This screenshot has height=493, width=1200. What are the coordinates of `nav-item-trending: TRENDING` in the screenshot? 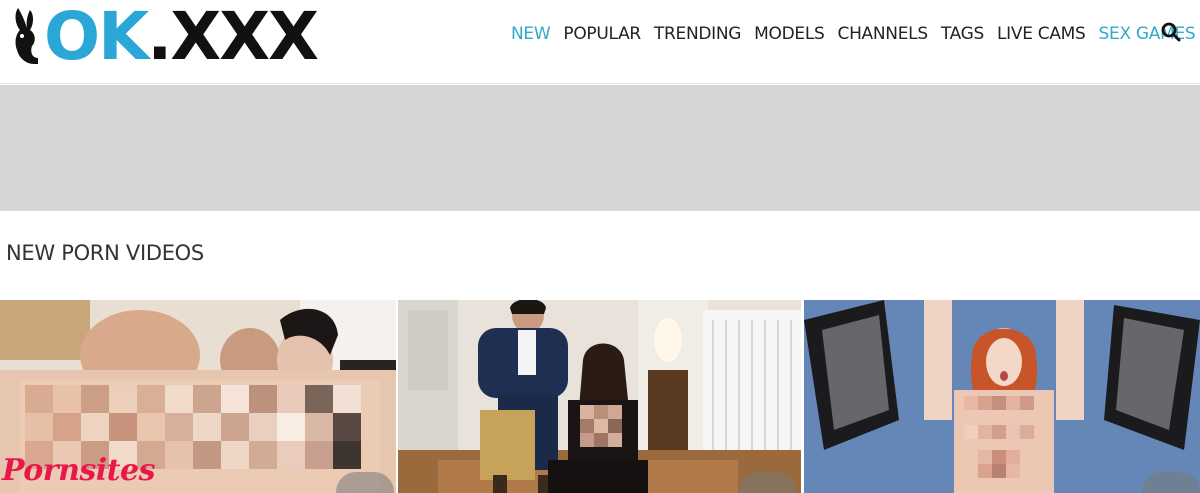 It's located at (698, 34).